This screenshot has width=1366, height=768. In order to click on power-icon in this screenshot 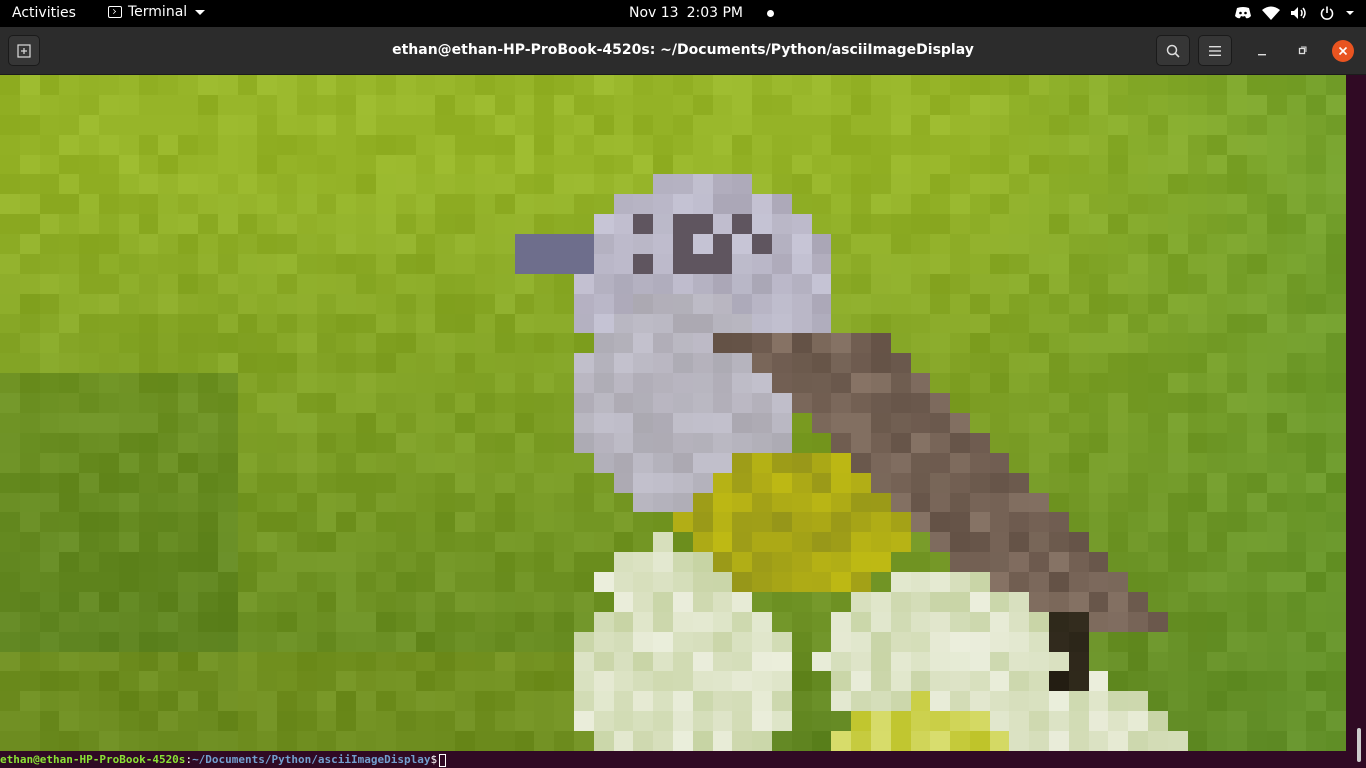, I will do `click(1327, 13)`.